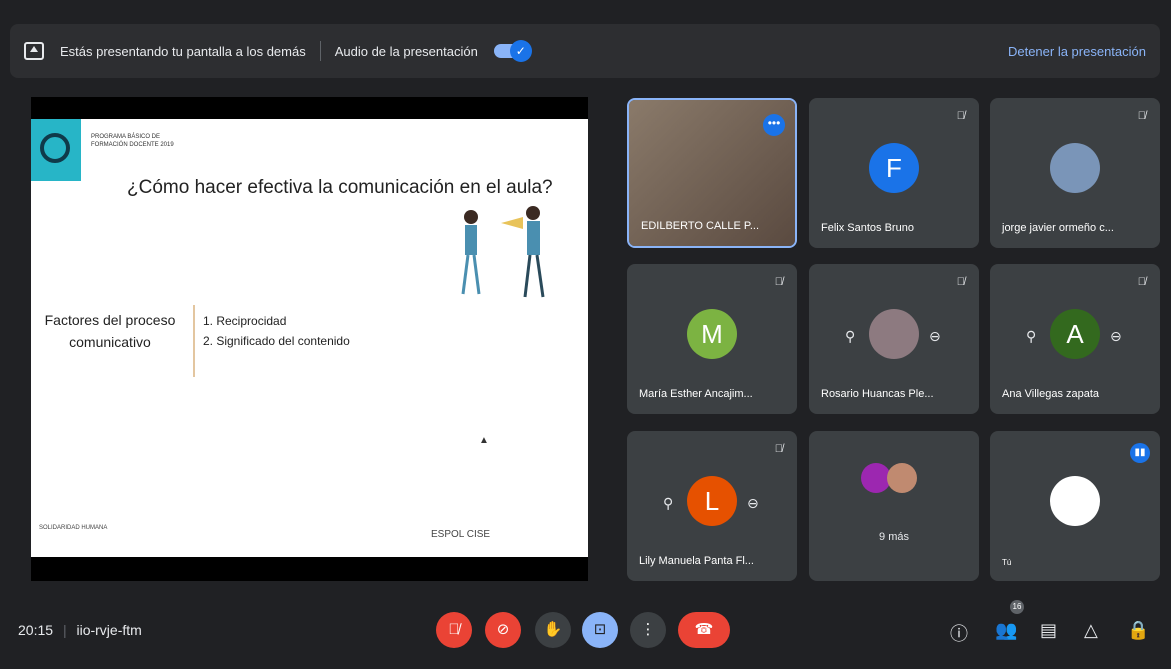 The width and height of the screenshot is (1171, 669). I want to click on avatar: M, so click(712, 334).